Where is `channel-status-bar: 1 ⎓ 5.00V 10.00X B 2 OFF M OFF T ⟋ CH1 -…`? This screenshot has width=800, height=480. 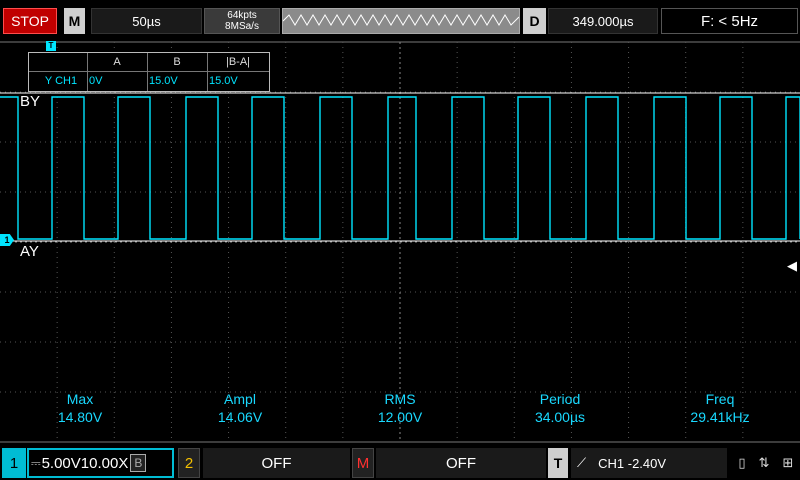
channel-status-bar: 1 ⎓ 5.00V 10.00X B 2 OFF M OFF T ⟋ CH1 -… is located at coordinates (400, 462).